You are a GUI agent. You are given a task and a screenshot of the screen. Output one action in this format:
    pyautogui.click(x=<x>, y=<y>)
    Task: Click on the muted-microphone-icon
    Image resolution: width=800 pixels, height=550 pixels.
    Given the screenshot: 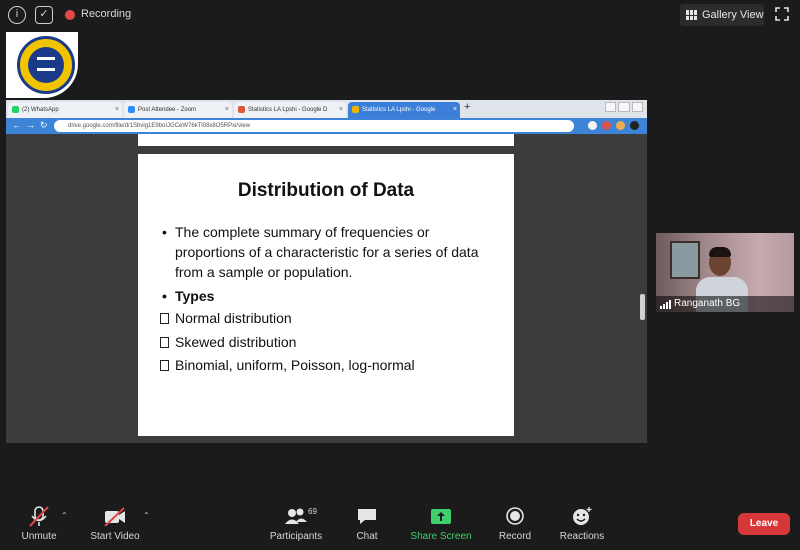 What is the action you would take?
    pyautogui.click(x=39, y=516)
    